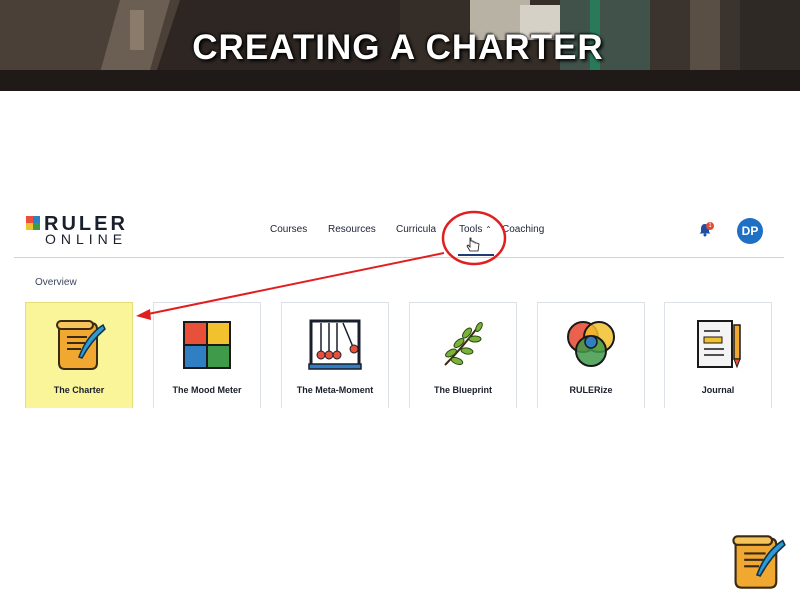 Image resolution: width=800 pixels, height=600 pixels. I want to click on tool-card-charter: The Charter, so click(79, 355).